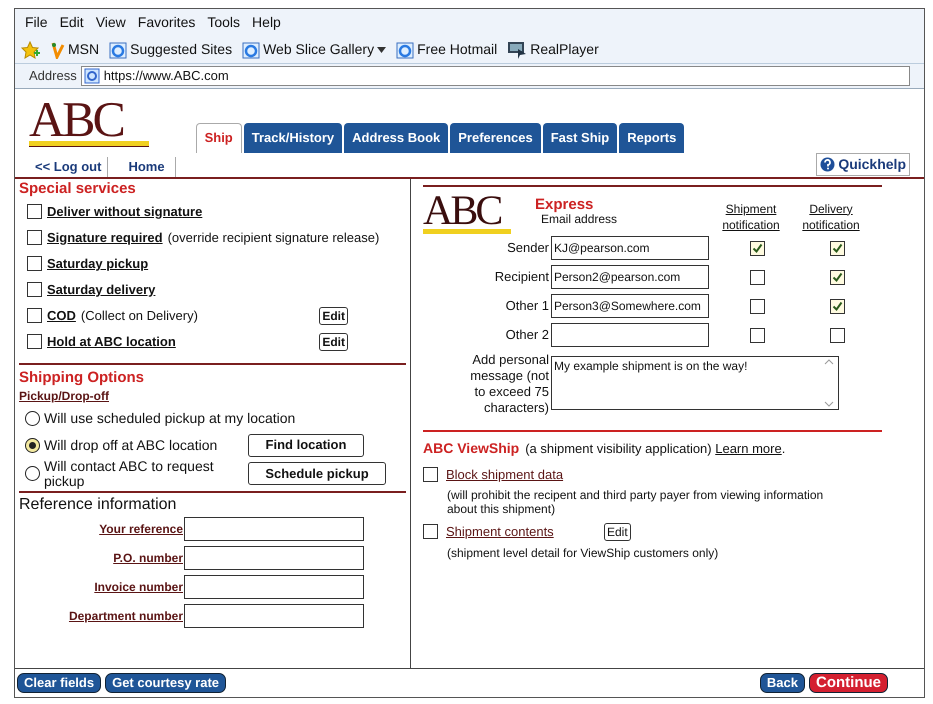  Describe the element at coordinates (141, 529) in the screenshot. I see `field-label: Your reference` at that location.